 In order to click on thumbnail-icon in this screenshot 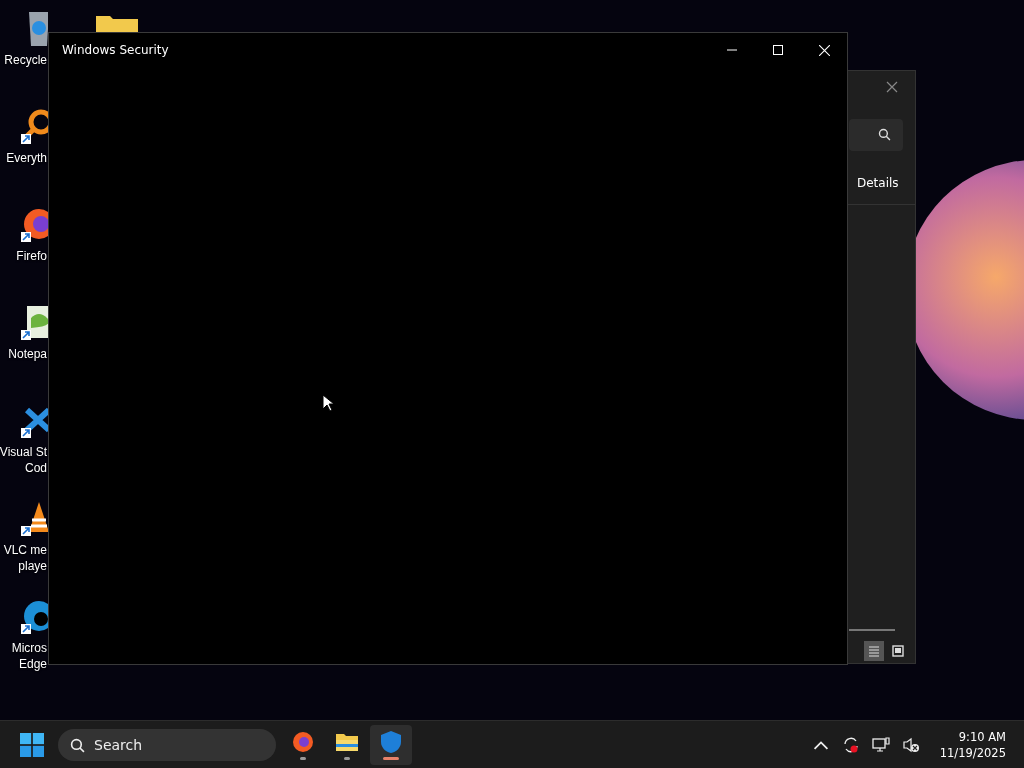, I will do `click(898, 651)`.